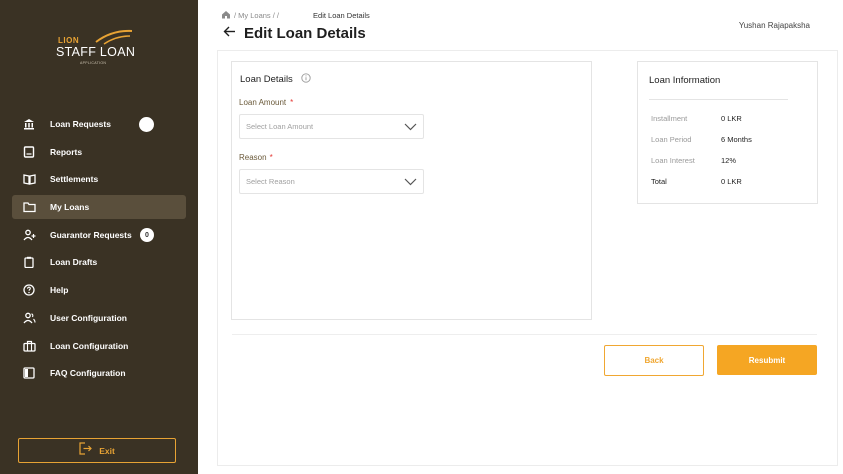 This screenshot has width=843, height=474. I want to click on info-row-total: Total 0 LKR, so click(696, 181).